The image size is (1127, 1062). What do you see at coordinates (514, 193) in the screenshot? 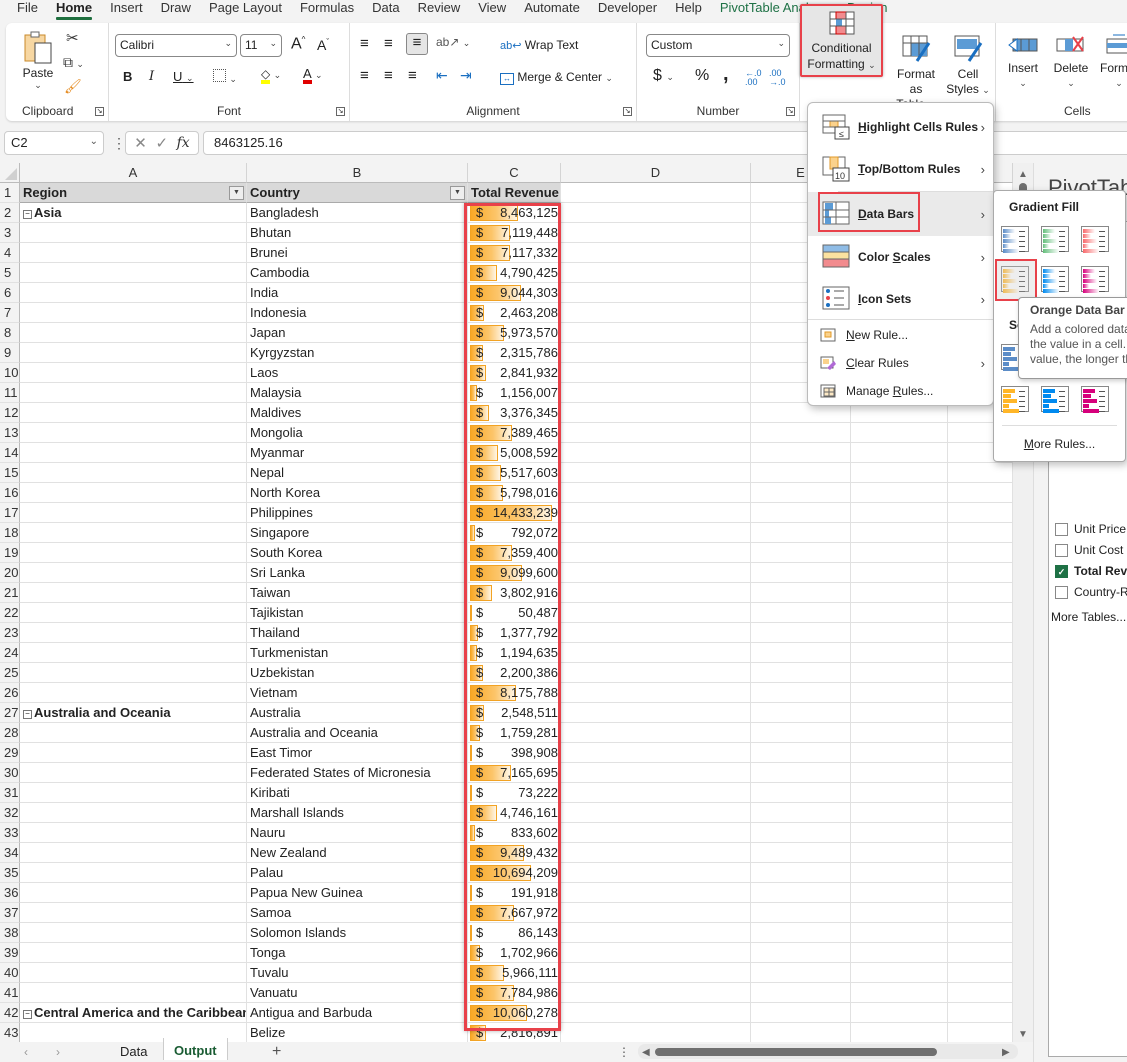
I see `total-revenue-header: Total Revenue` at bounding box center [514, 193].